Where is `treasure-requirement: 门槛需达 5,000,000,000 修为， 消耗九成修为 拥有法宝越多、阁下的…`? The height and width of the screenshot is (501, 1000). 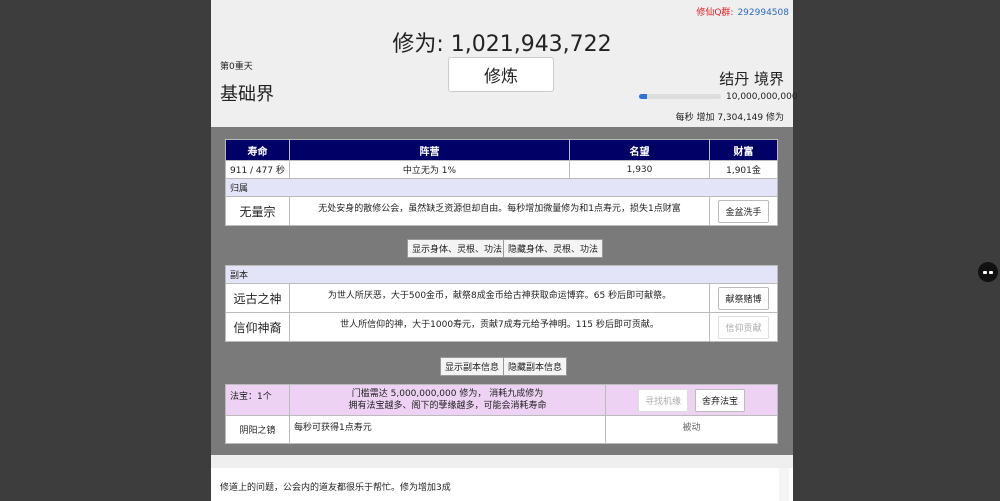
treasure-requirement: 门槛需达 5,000,000,000 修为， 消耗九成修为 拥有法宝越多、阁下的… is located at coordinates (447, 400).